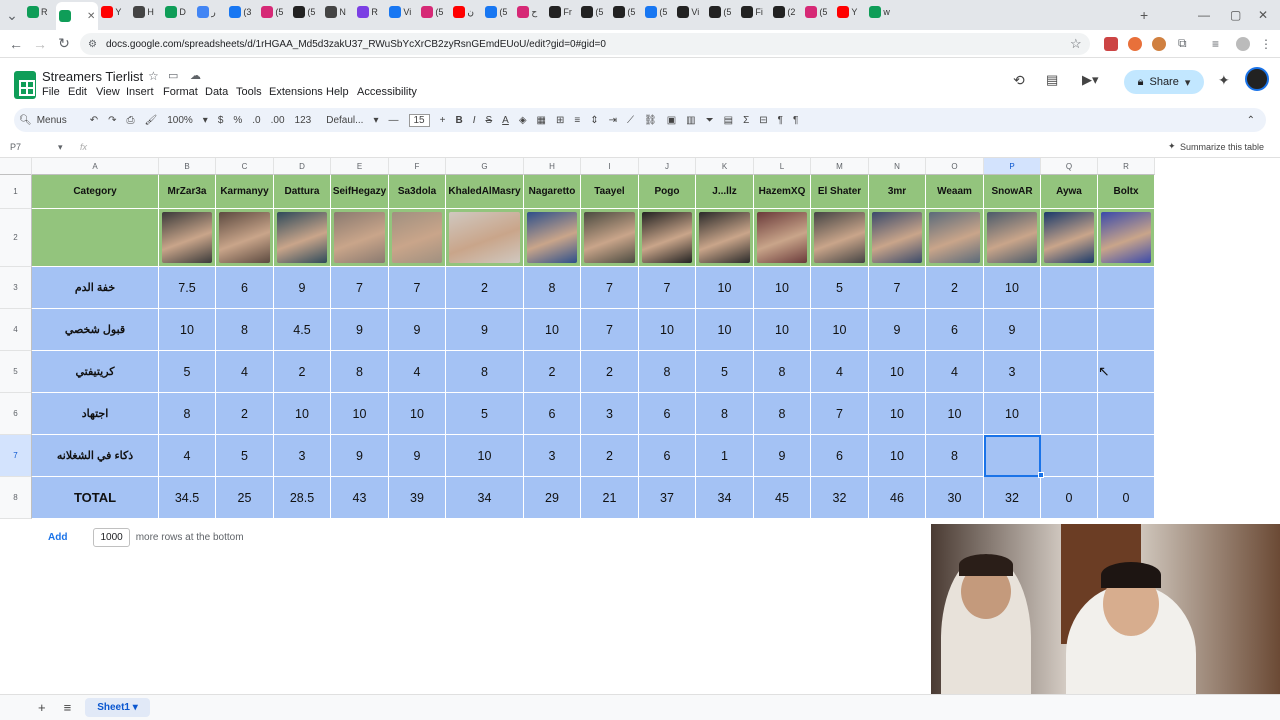 The width and height of the screenshot is (1280, 720). What do you see at coordinates (187, 498) in the screenshot?
I see `total-cell: 34.5` at bounding box center [187, 498].